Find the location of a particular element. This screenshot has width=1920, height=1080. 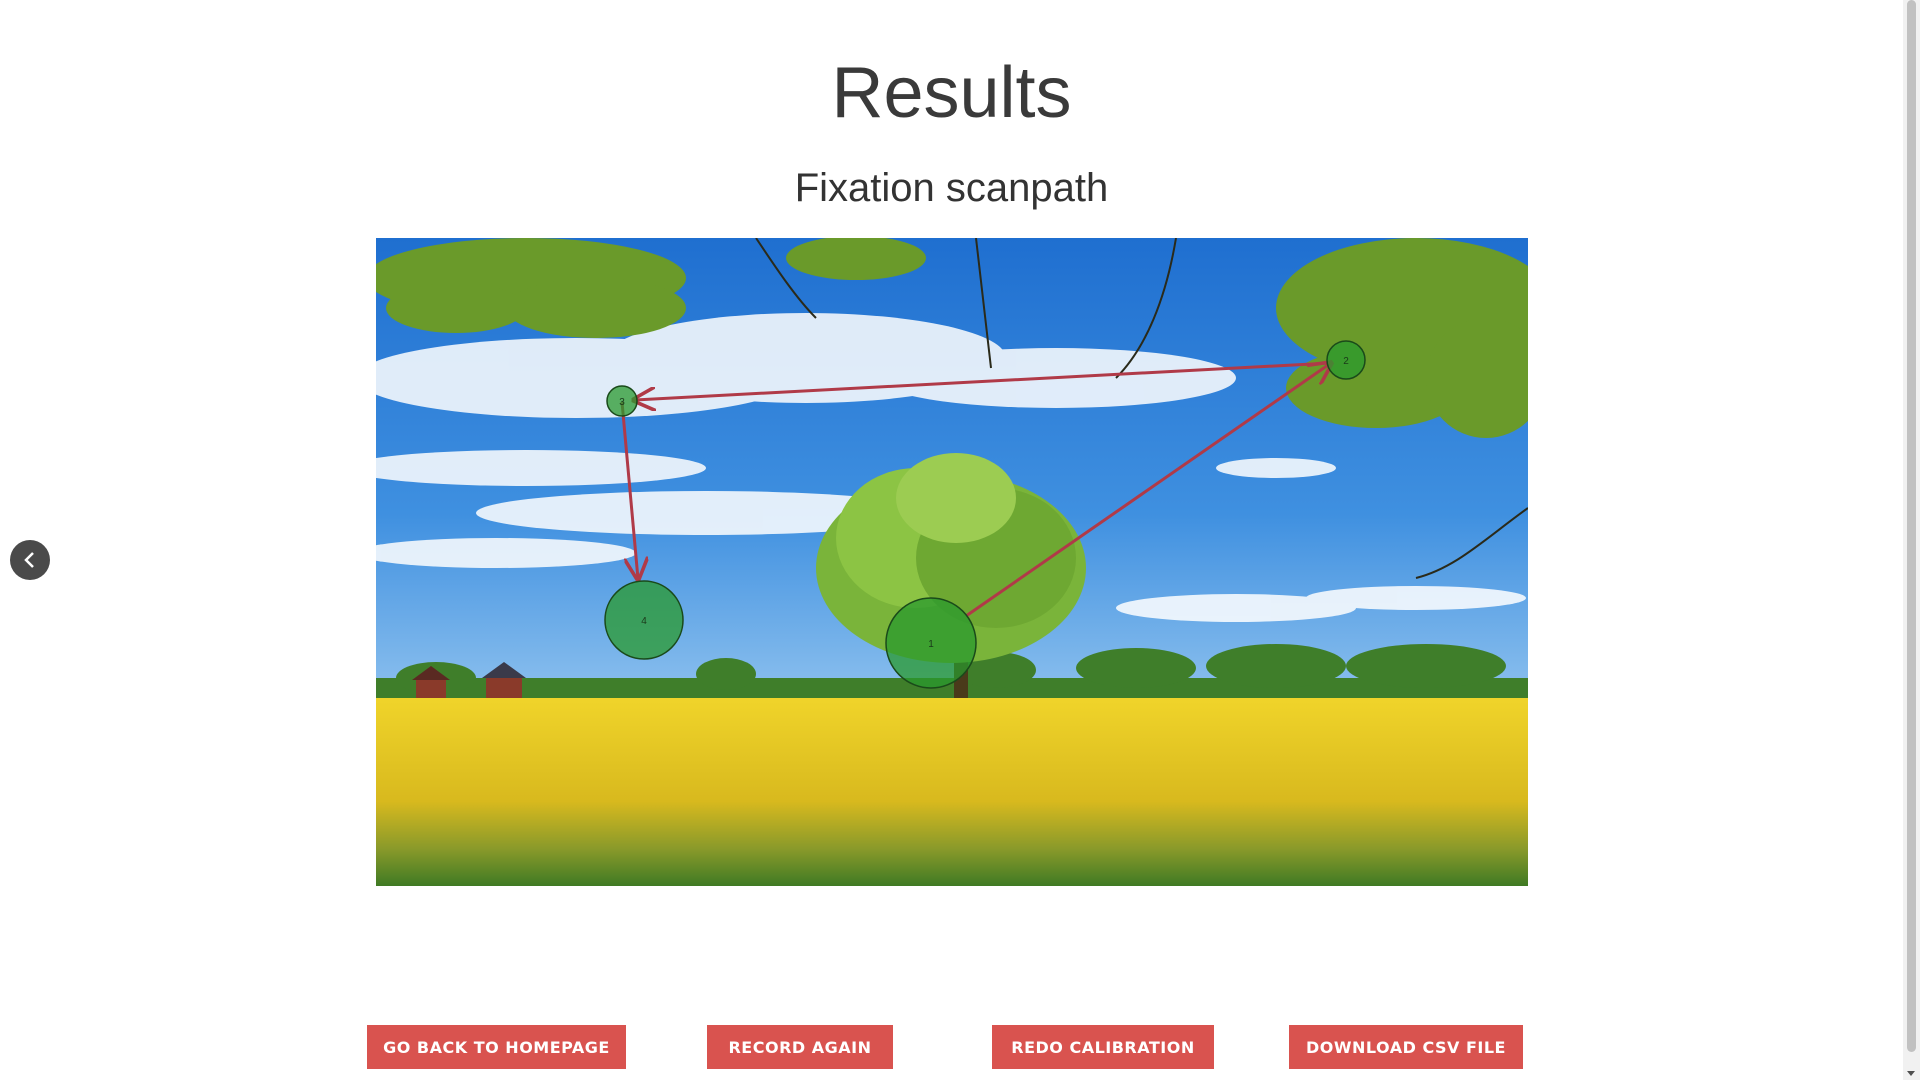

fixation-2-label: 2 is located at coordinates (1346, 361).